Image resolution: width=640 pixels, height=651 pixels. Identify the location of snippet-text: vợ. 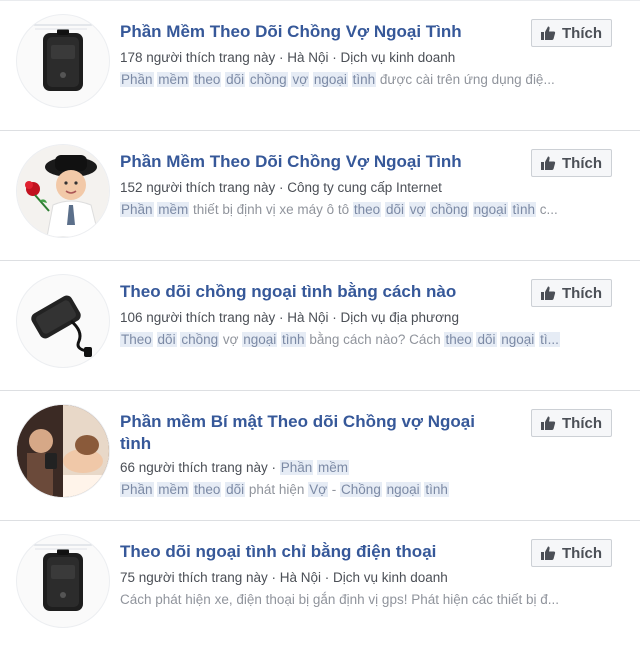
(231, 339).